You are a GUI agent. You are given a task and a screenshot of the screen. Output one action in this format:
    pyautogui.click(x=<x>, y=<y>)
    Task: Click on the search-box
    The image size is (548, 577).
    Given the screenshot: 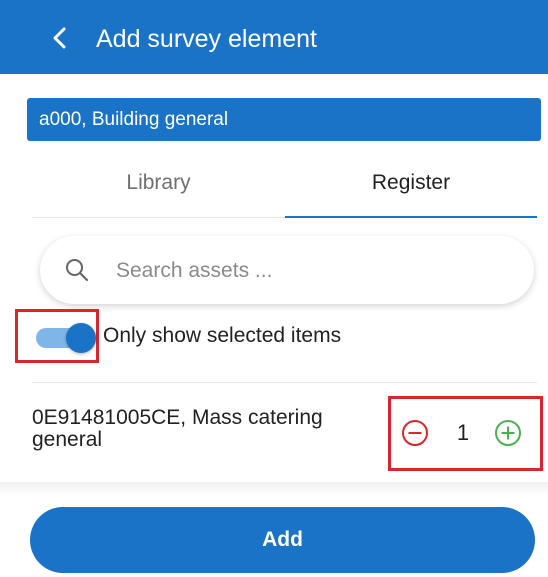 What is the action you would take?
    pyautogui.click(x=287, y=270)
    